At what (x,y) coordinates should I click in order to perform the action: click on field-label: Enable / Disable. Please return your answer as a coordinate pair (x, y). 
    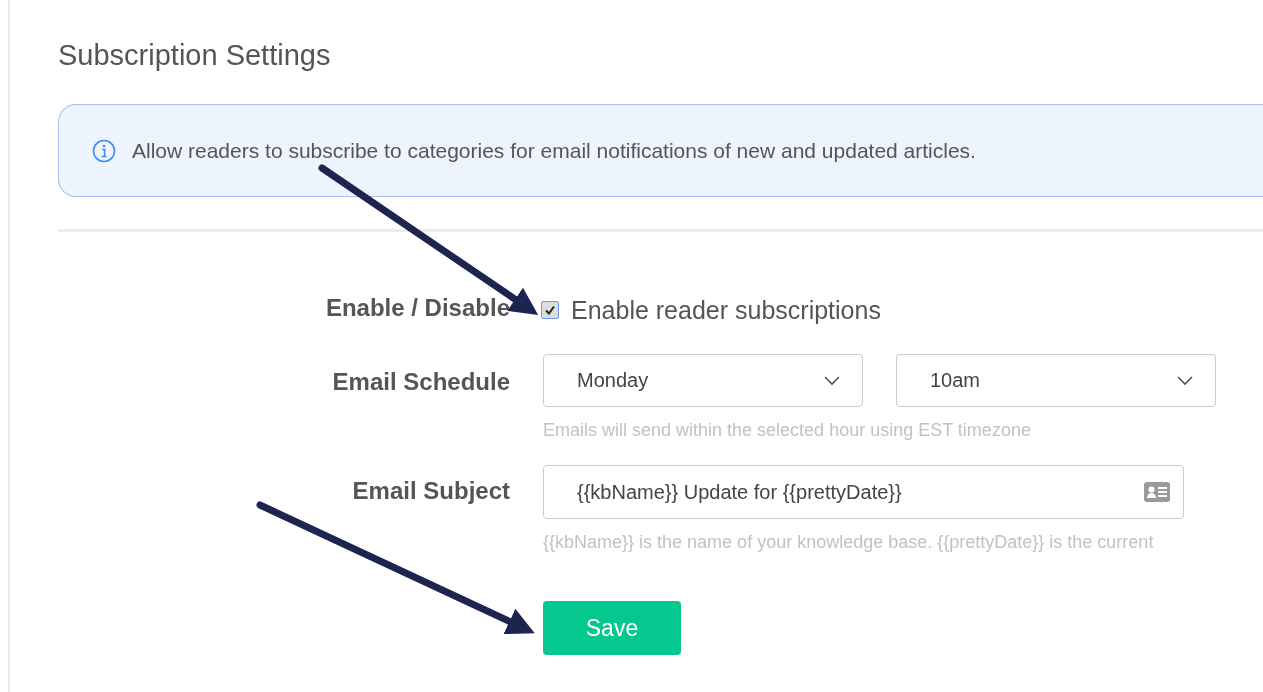
    Looking at the image, I should click on (417, 307).